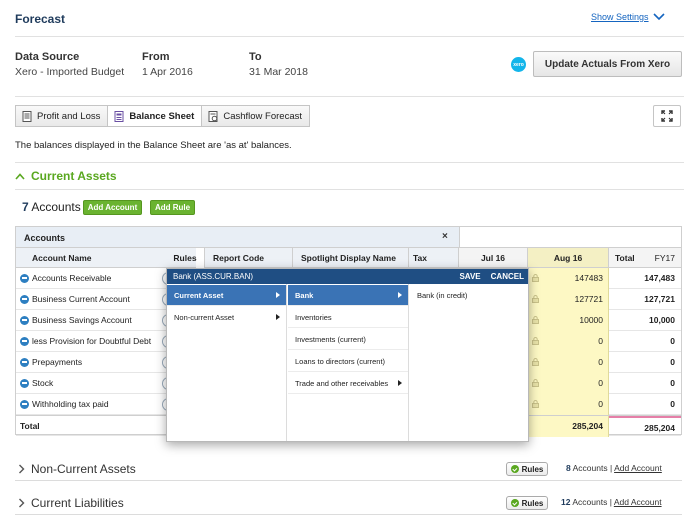  What do you see at coordinates (469, 276) in the screenshot?
I see `save-button: SAVE` at bounding box center [469, 276].